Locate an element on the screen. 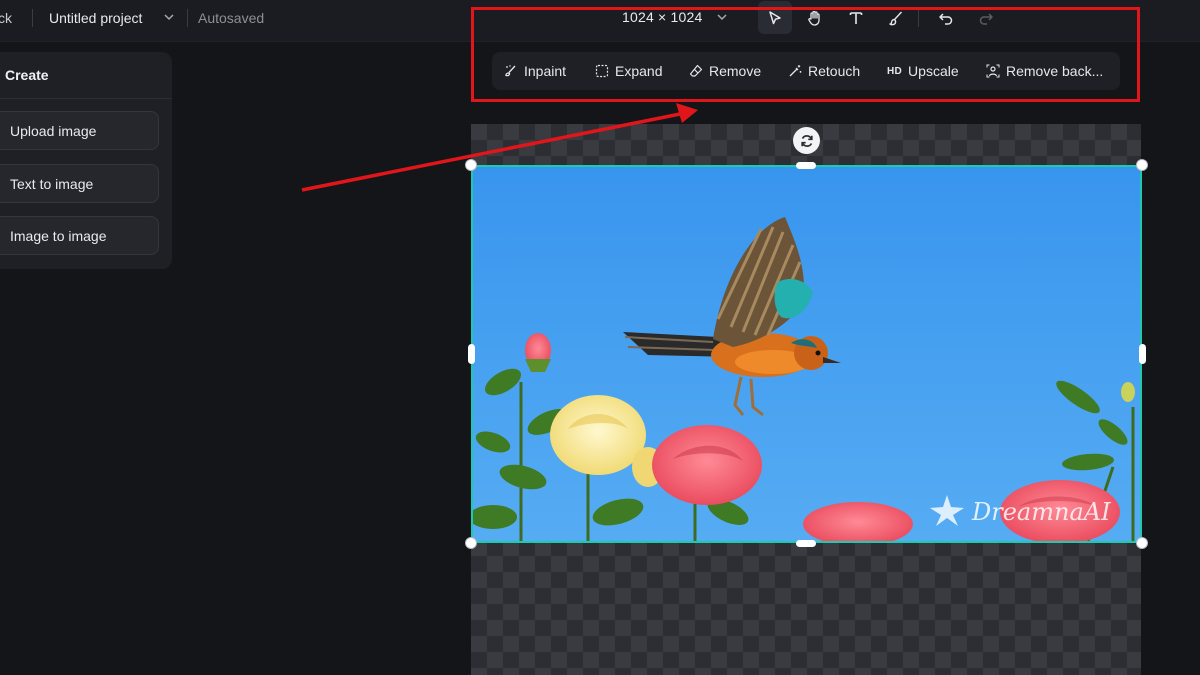  resize-handle-right is located at coordinates (1142, 354).